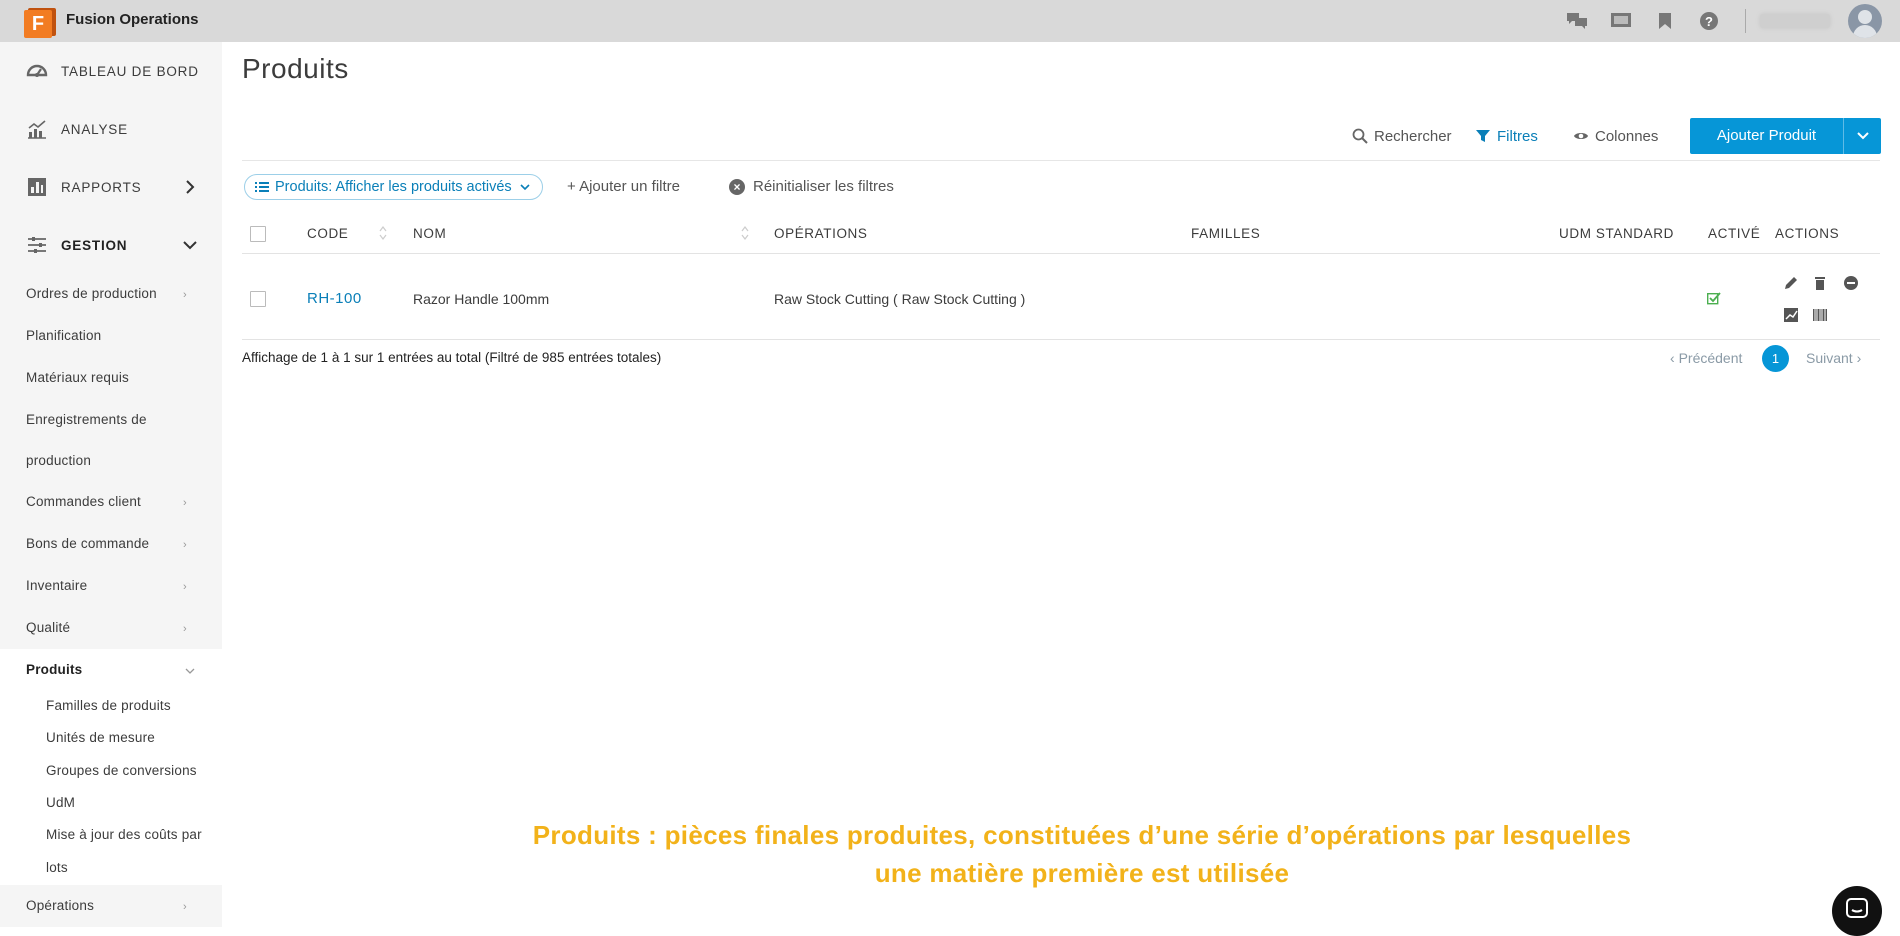 This screenshot has height=936, width=1900. I want to click on screen-icon, so click(1621, 21).